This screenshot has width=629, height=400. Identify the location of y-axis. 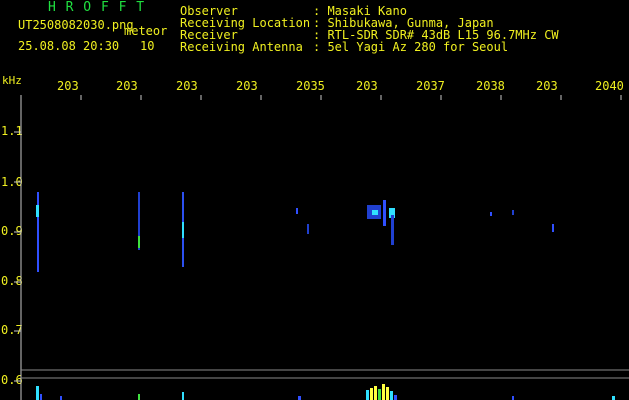
(18, 247).